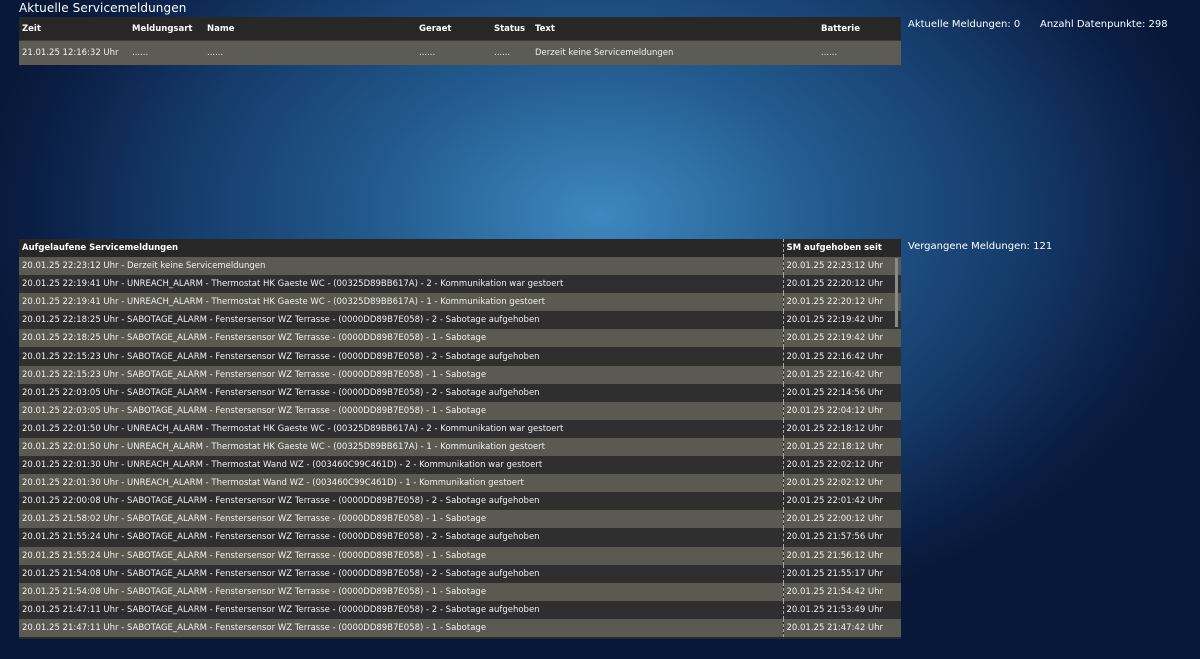 This screenshot has width=1200, height=659. What do you see at coordinates (453, 28) in the screenshot?
I see `header-geraet: Geraet` at bounding box center [453, 28].